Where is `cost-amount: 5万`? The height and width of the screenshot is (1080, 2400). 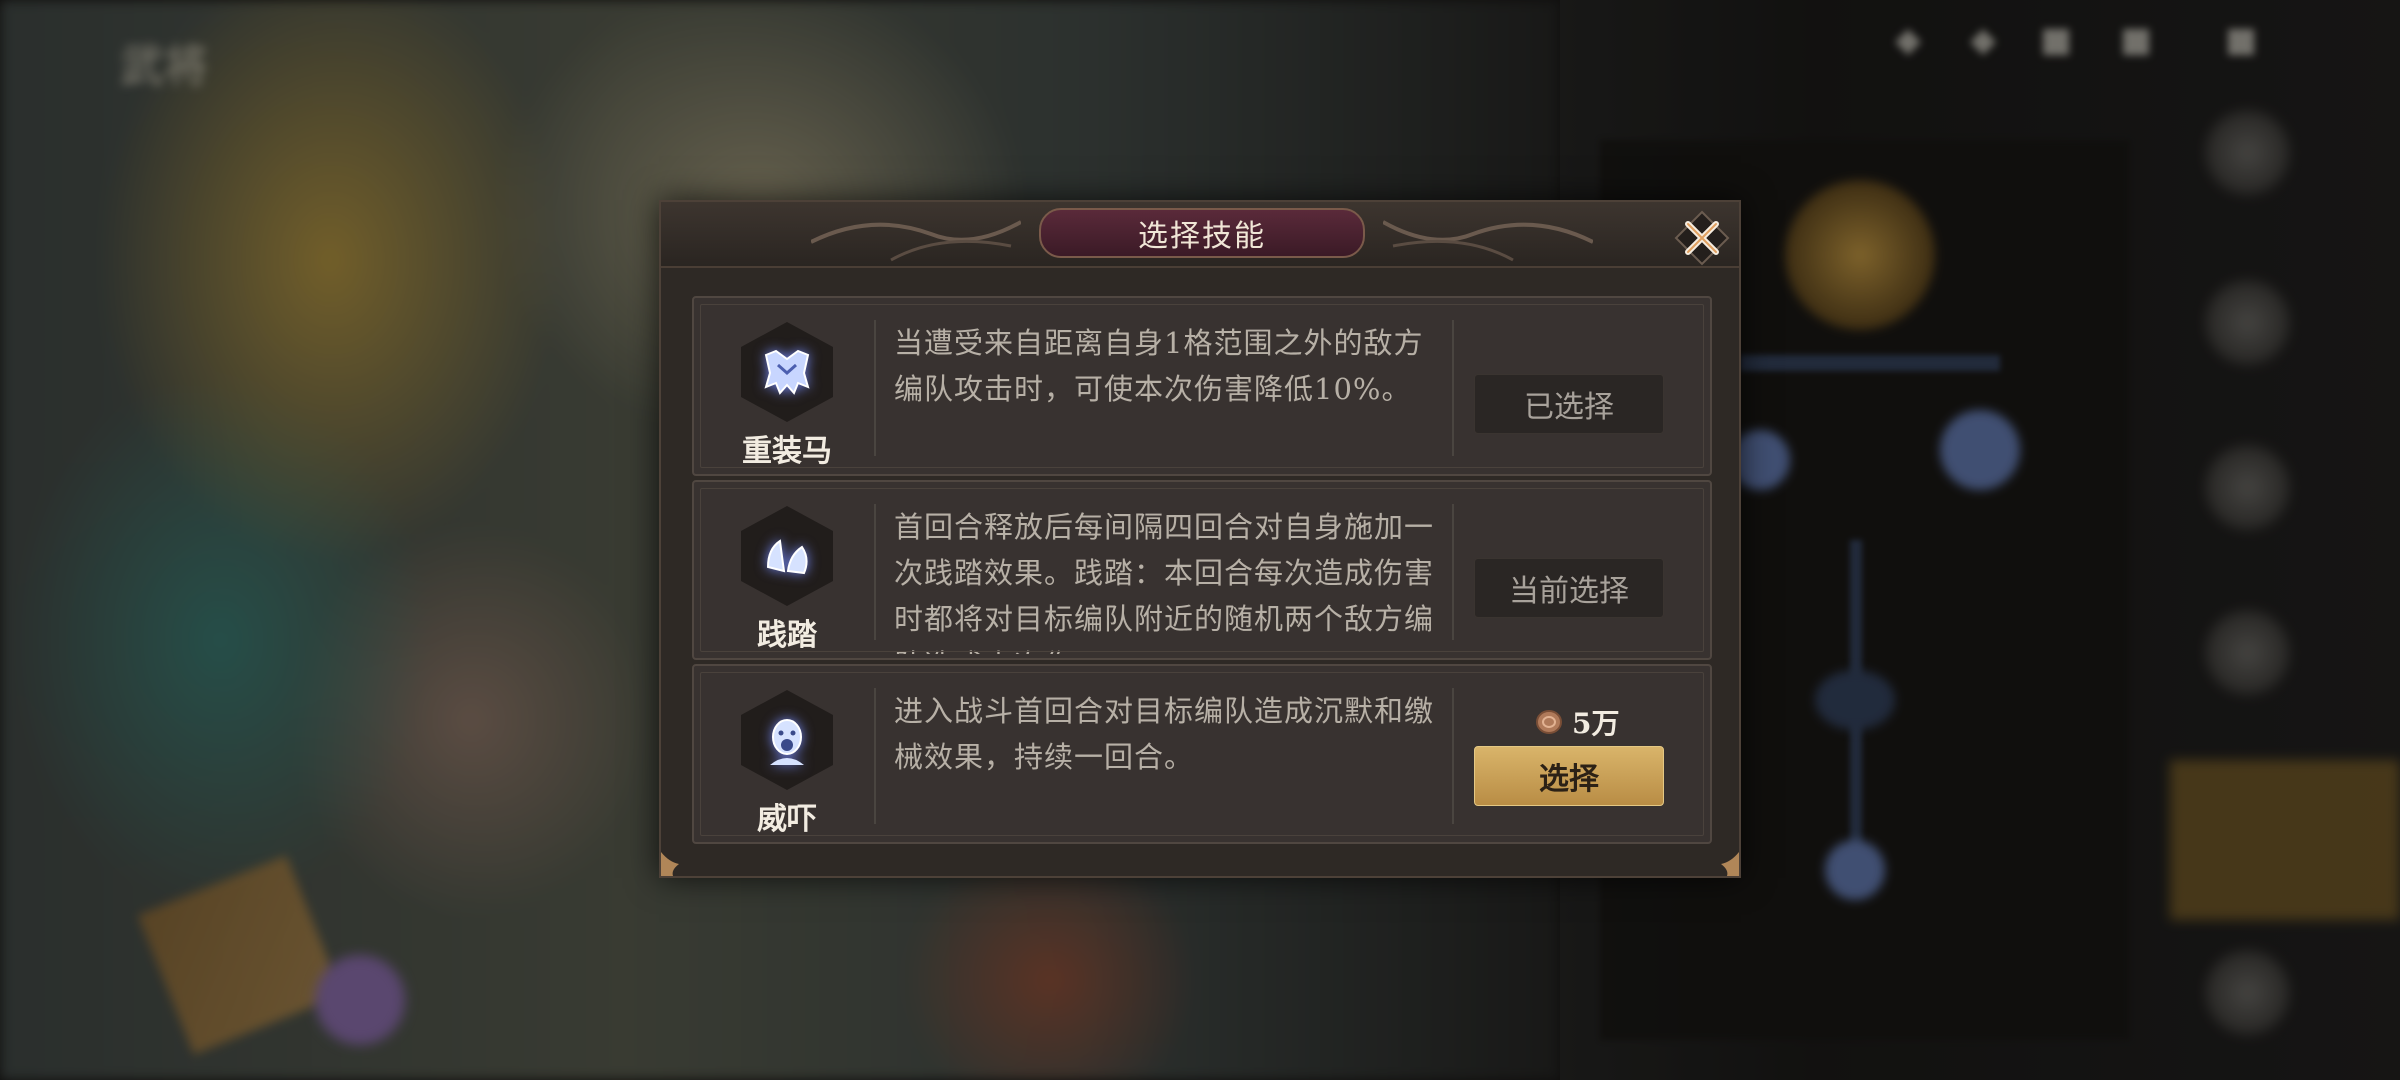
cost-amount: 5万 is located at coordinates (1596, 723).